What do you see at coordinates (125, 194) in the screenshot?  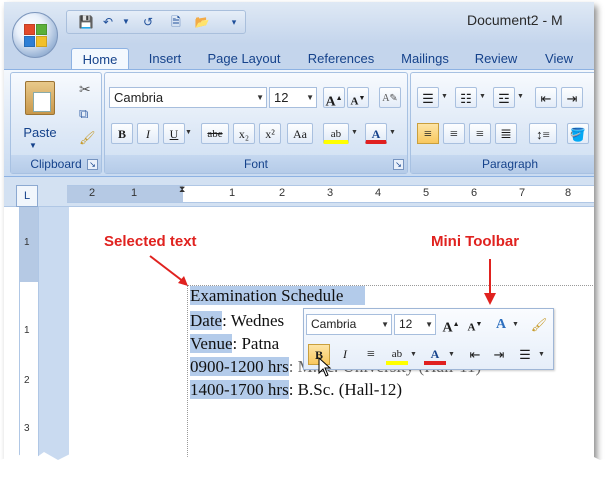 I see `ruler-margin` at bounding box center [125, 194].